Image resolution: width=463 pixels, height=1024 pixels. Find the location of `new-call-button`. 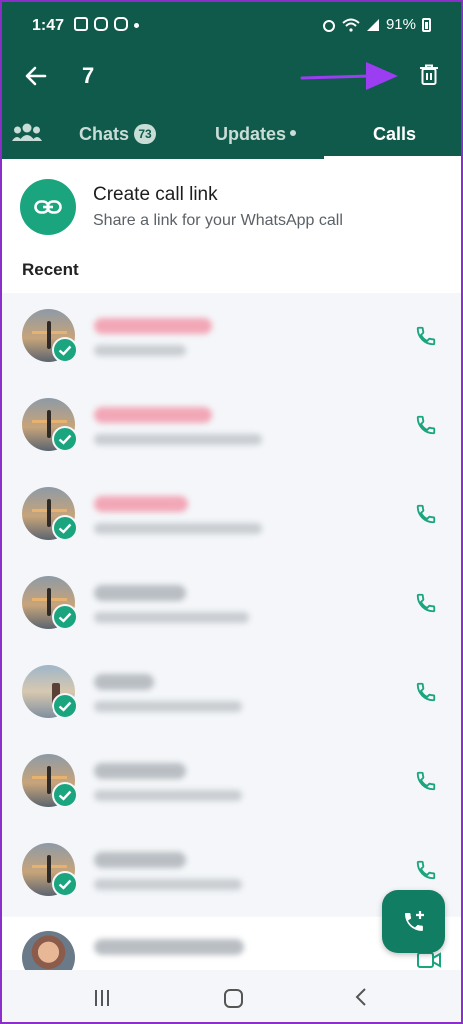

new-call-button is located at coordinates (413, 921).